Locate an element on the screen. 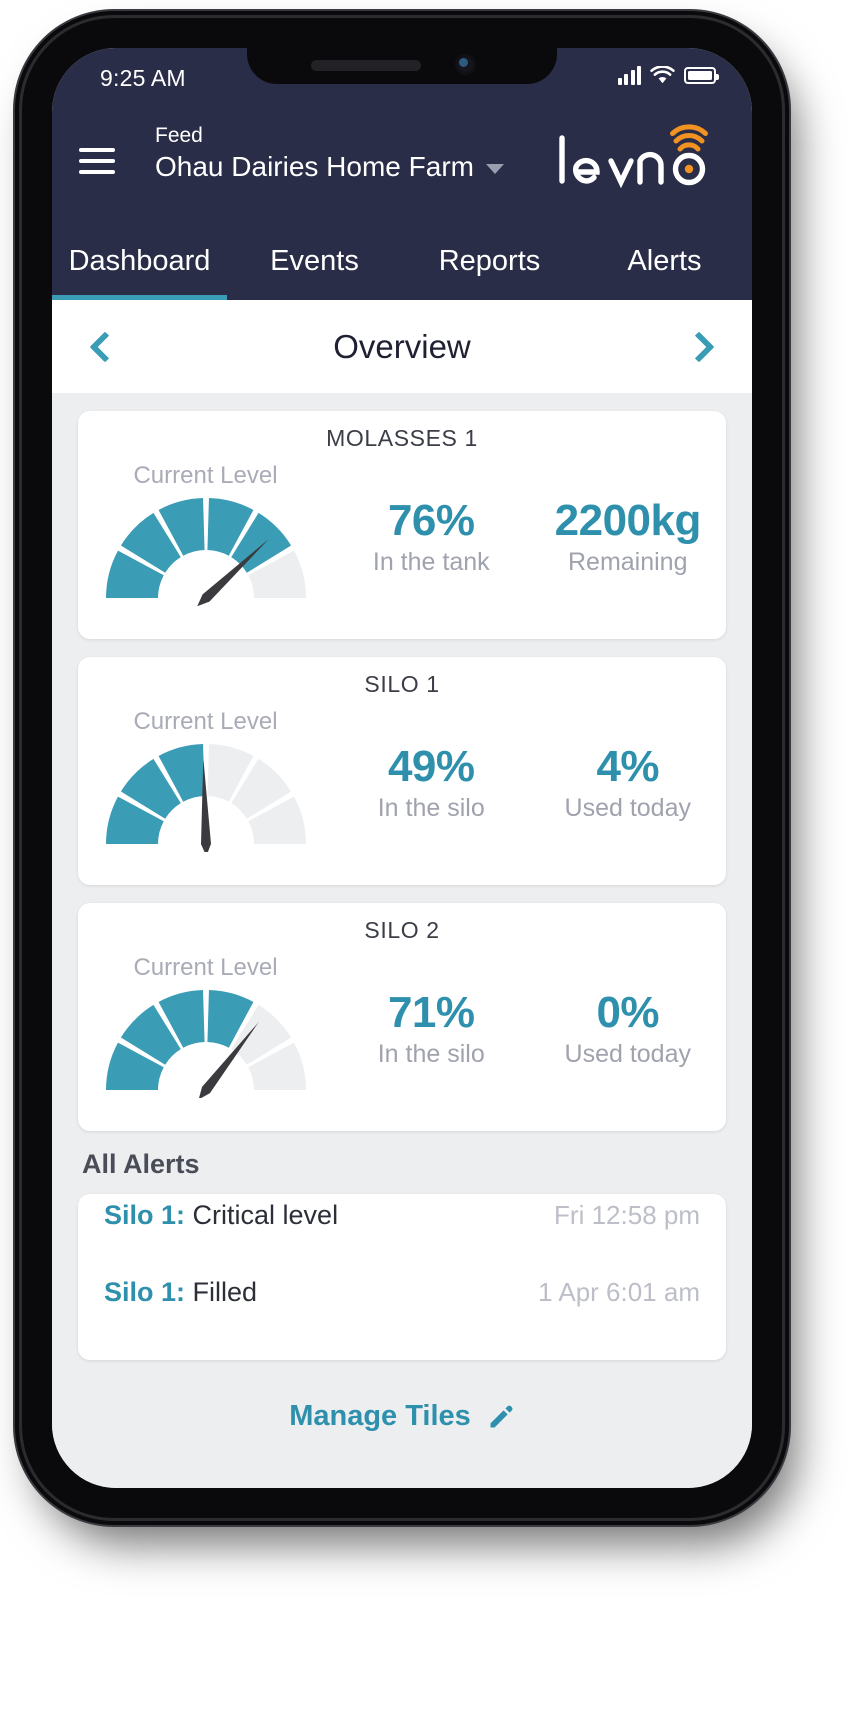 Image resolution: width=858 pixels, height=1724 pixels. alert-text: Silo 1: Critical level is located at coordinates (221, 1215).